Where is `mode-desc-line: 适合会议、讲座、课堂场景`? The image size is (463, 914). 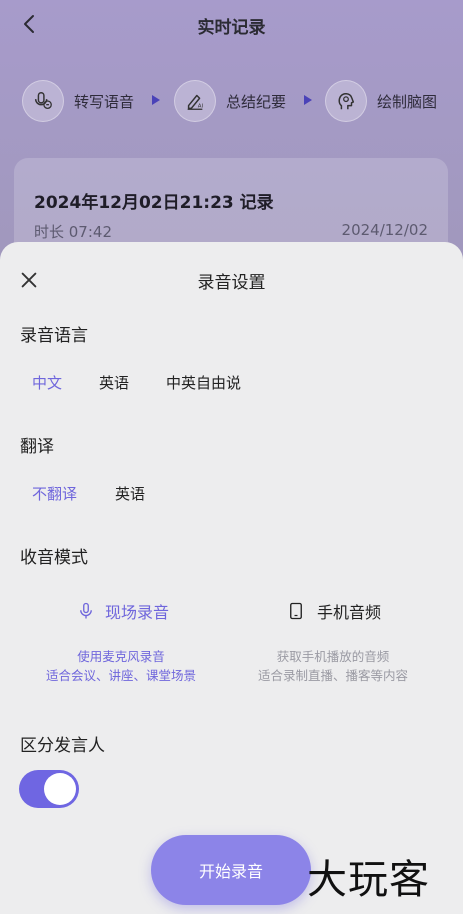 mode-desc-line: 适合会议、讲座、课堂场景 is located at coordinates (120, 675).